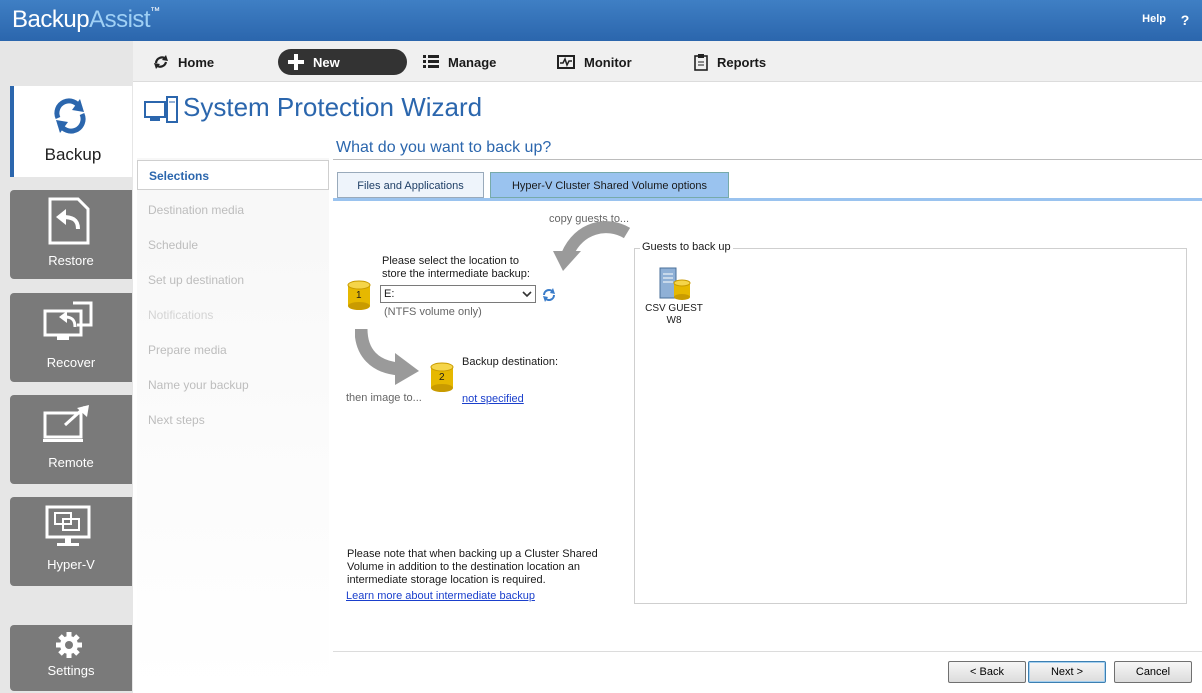 This screenshot has width=1202, height=693. I want to click on guests-legend: Guests to back up, so click(686, 247).